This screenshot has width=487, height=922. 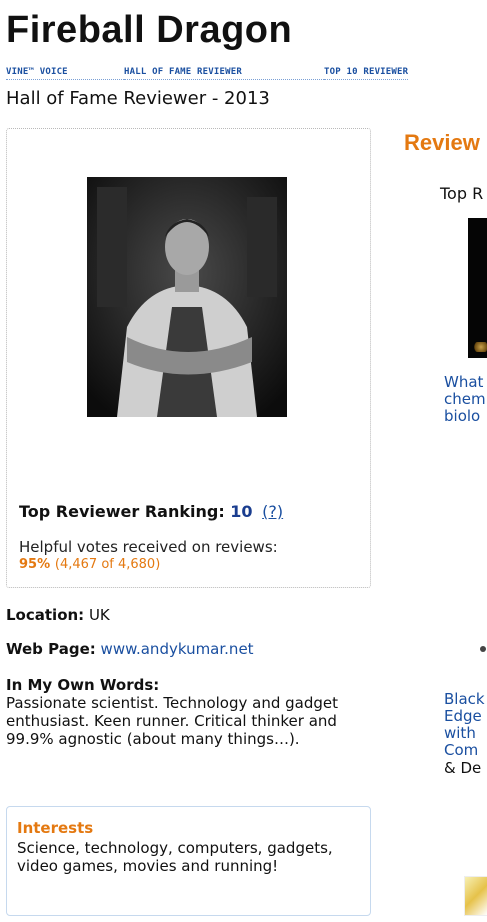 I want to click on votes-percent: 95%, so click(x=35, y=564).